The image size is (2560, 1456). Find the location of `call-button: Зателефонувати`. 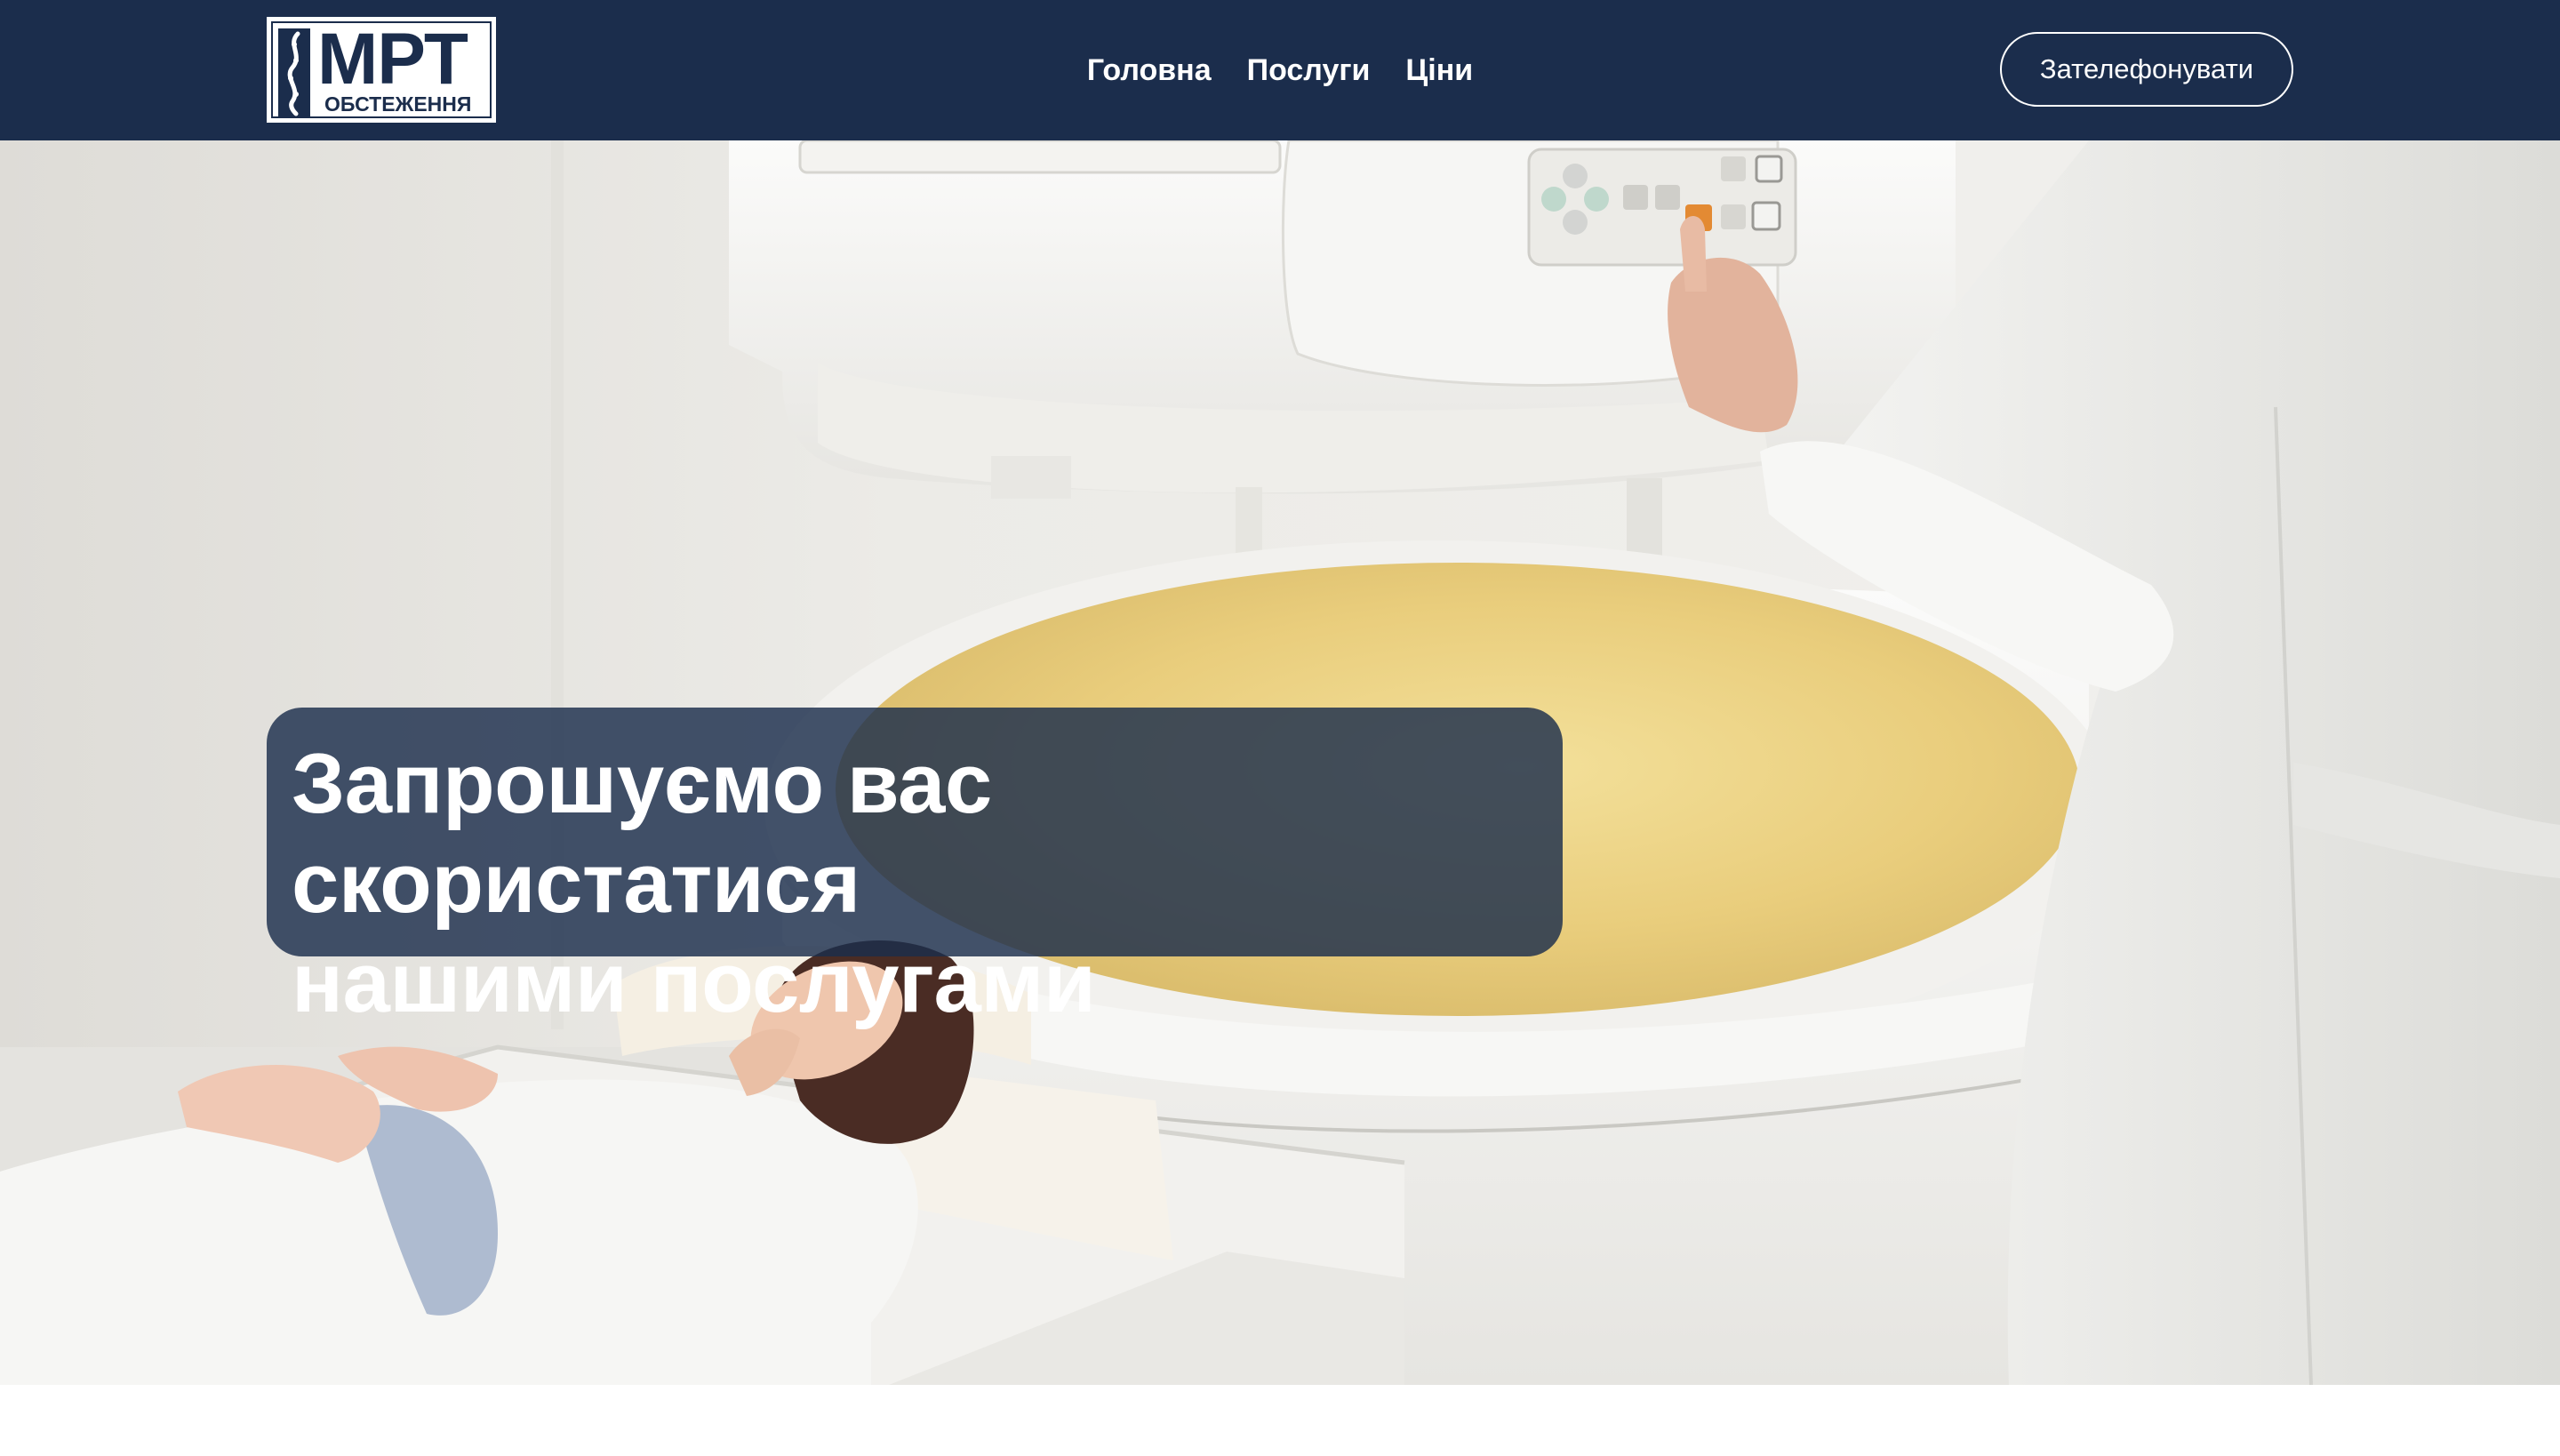

call-button: Зателефонувати is located at coordinates (2146, 69).